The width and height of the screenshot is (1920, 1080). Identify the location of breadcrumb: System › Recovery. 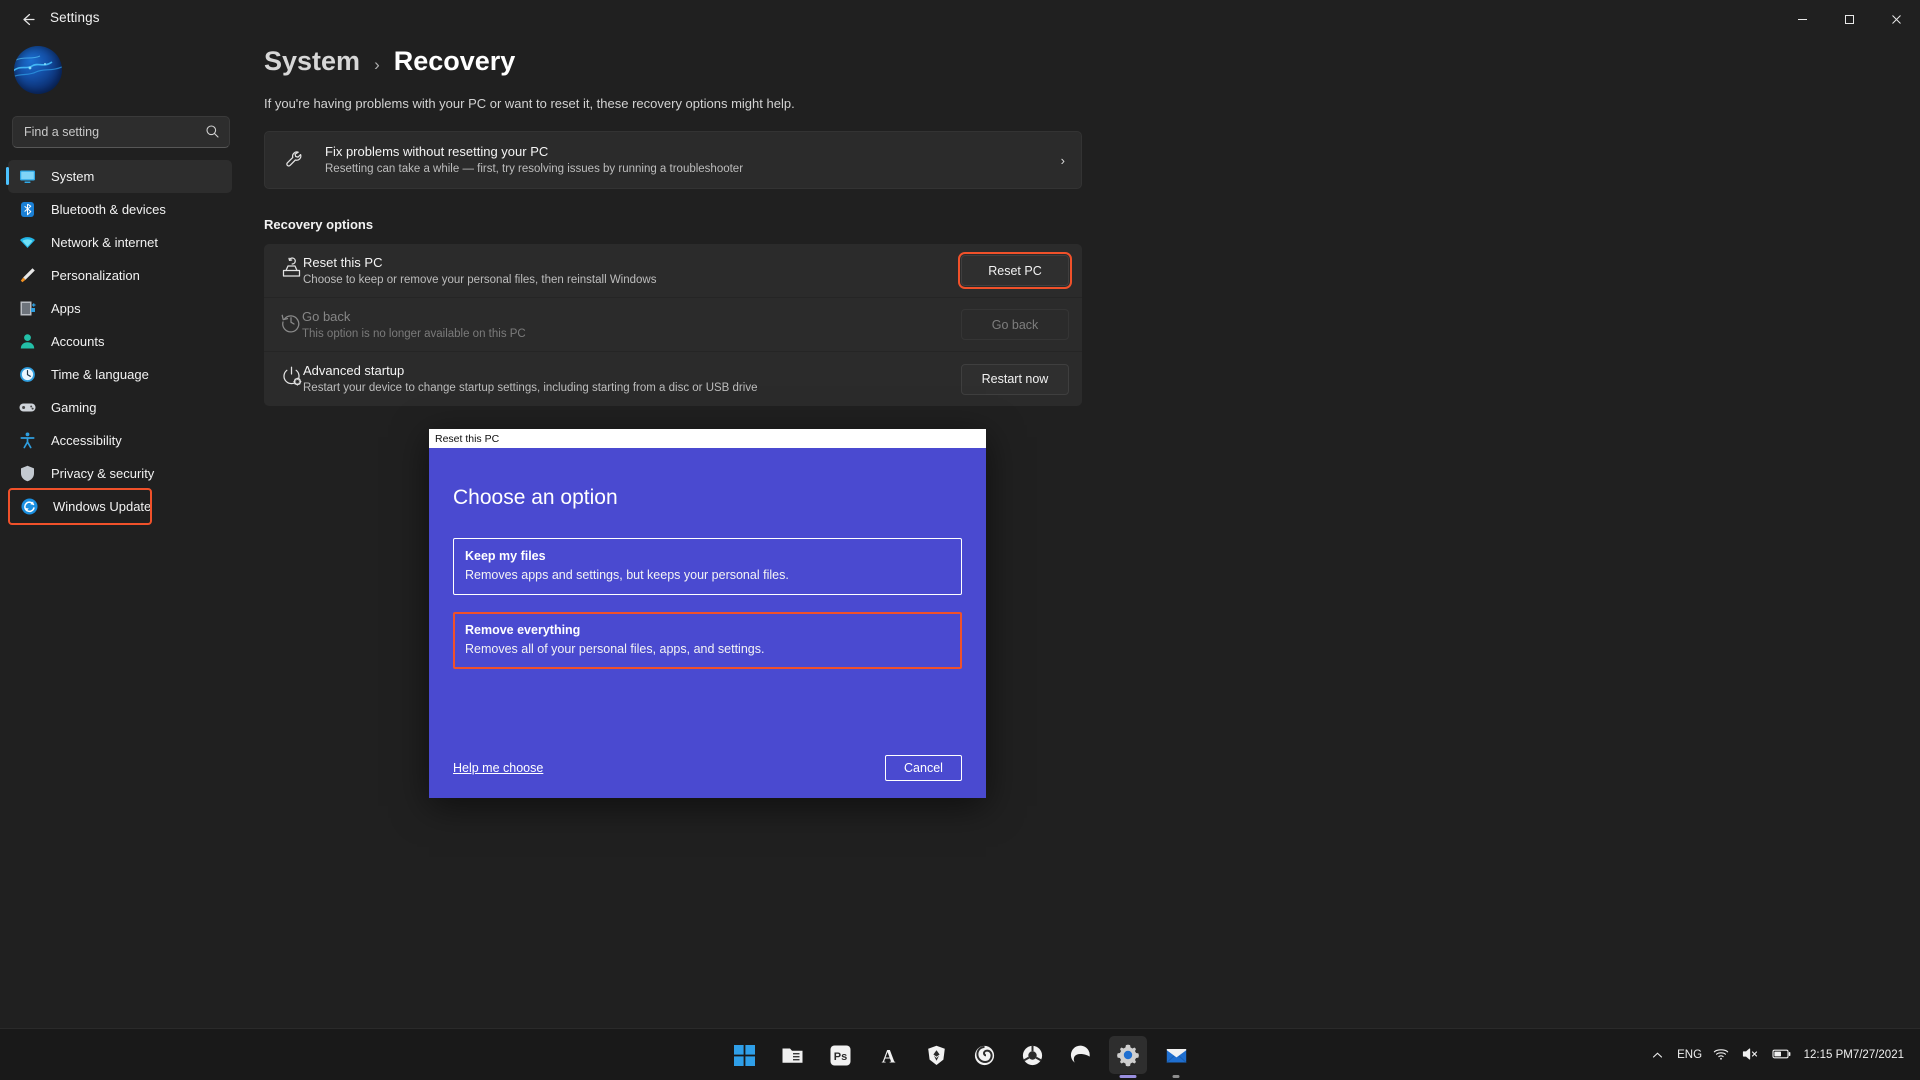
(989, 61).